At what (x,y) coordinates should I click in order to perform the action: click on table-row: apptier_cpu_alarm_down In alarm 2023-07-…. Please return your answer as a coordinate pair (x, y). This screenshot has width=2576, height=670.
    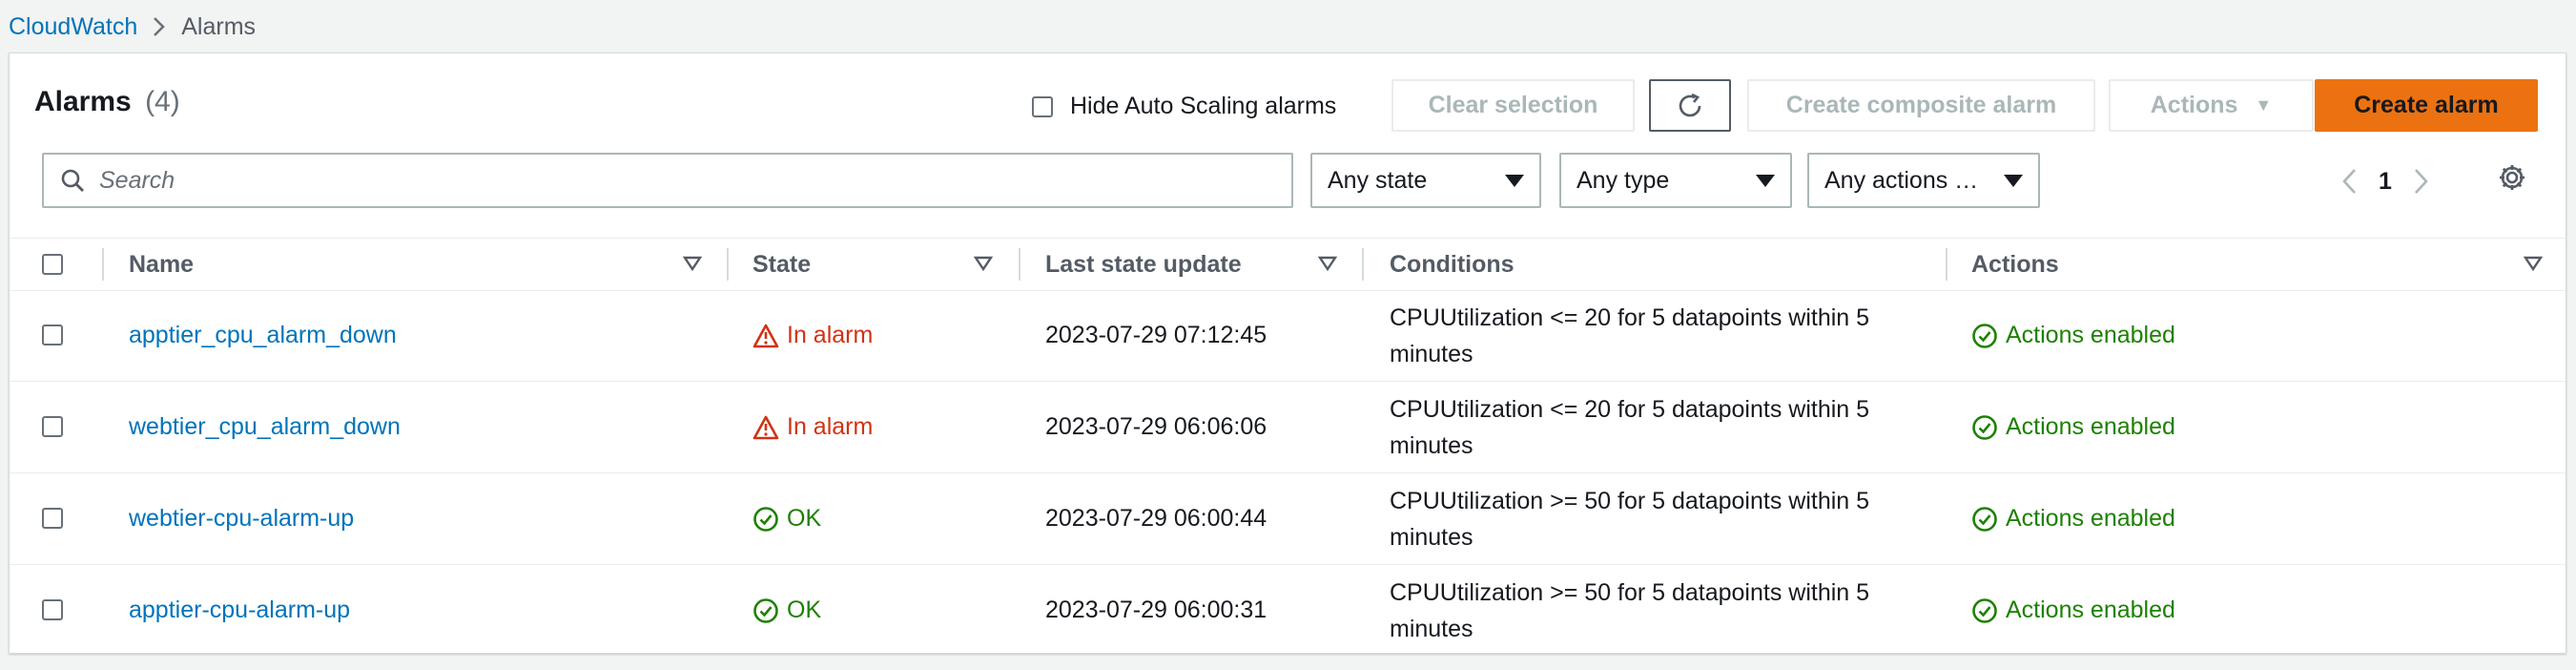
    Looking at the image, I should click on (1288, 336).